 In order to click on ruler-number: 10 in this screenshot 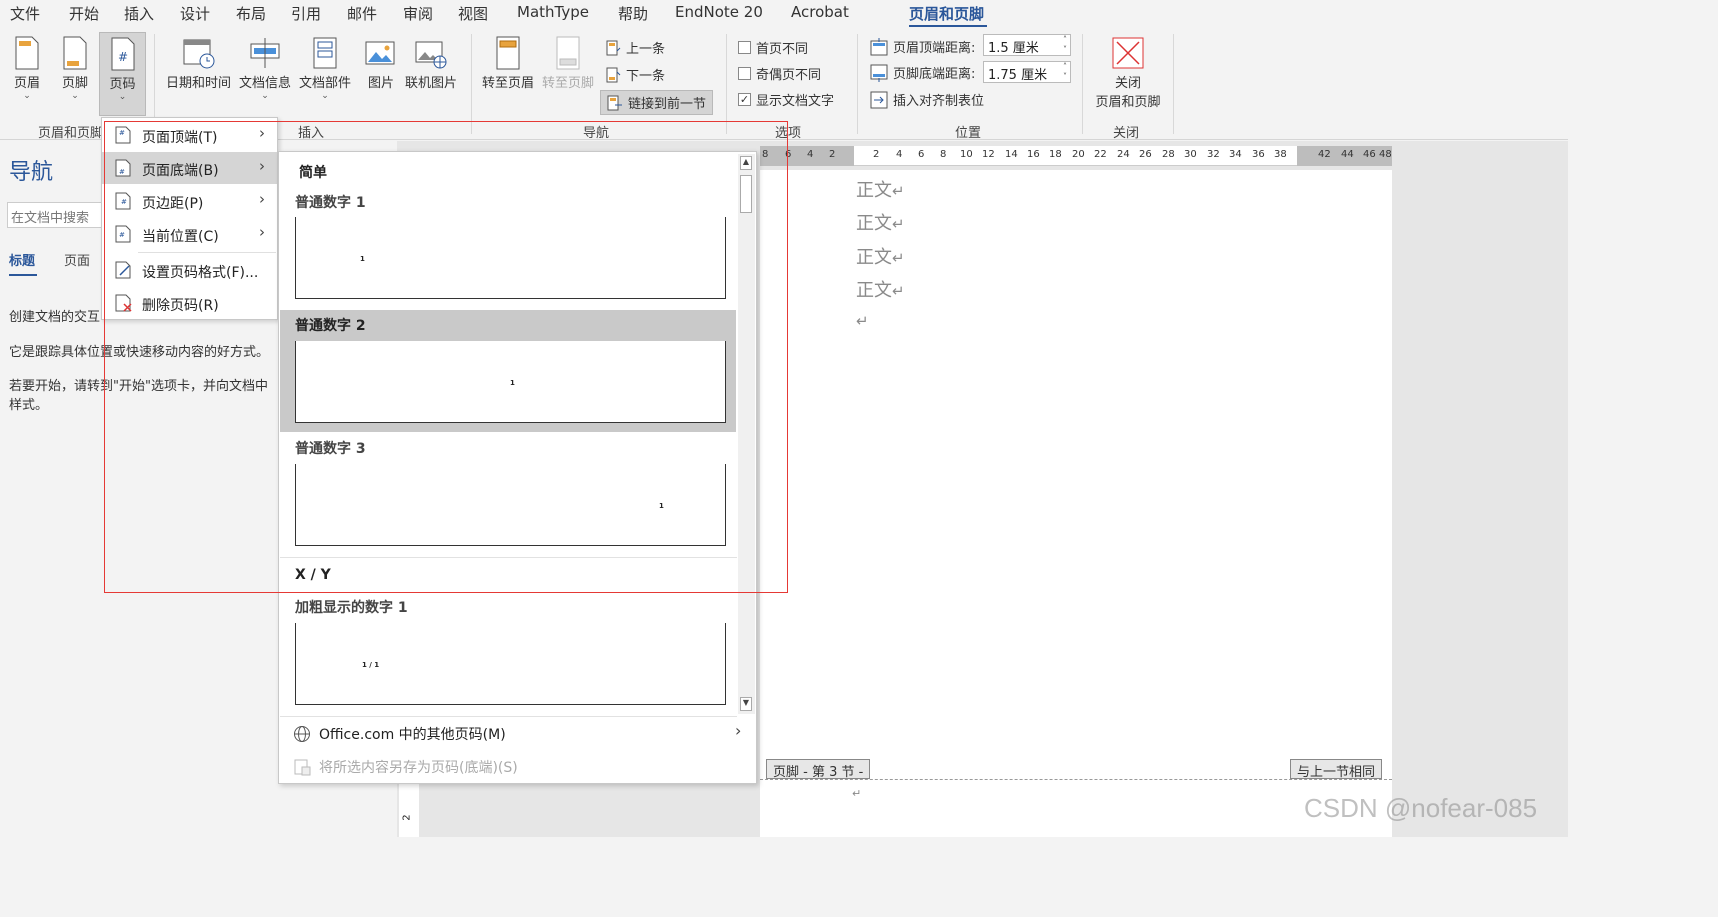, I will do `click(966, 154)`.